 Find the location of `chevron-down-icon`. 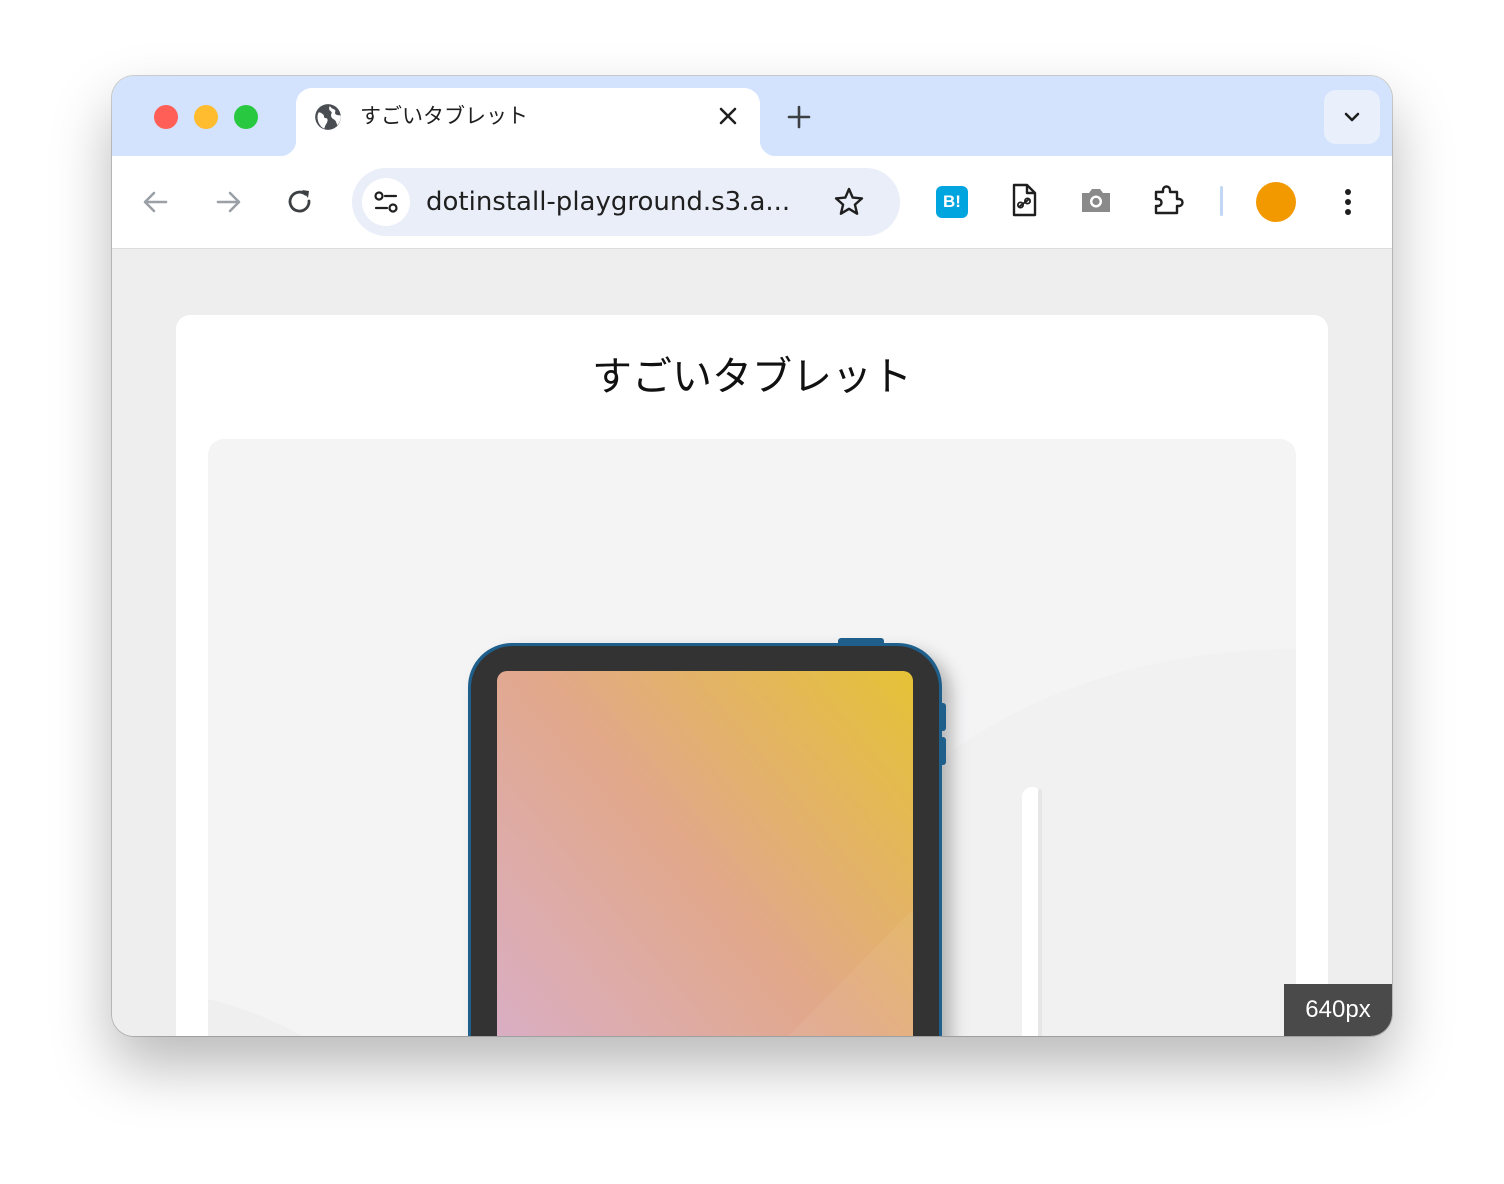

chevron-down-icon is located at coordinates (1352, 117).